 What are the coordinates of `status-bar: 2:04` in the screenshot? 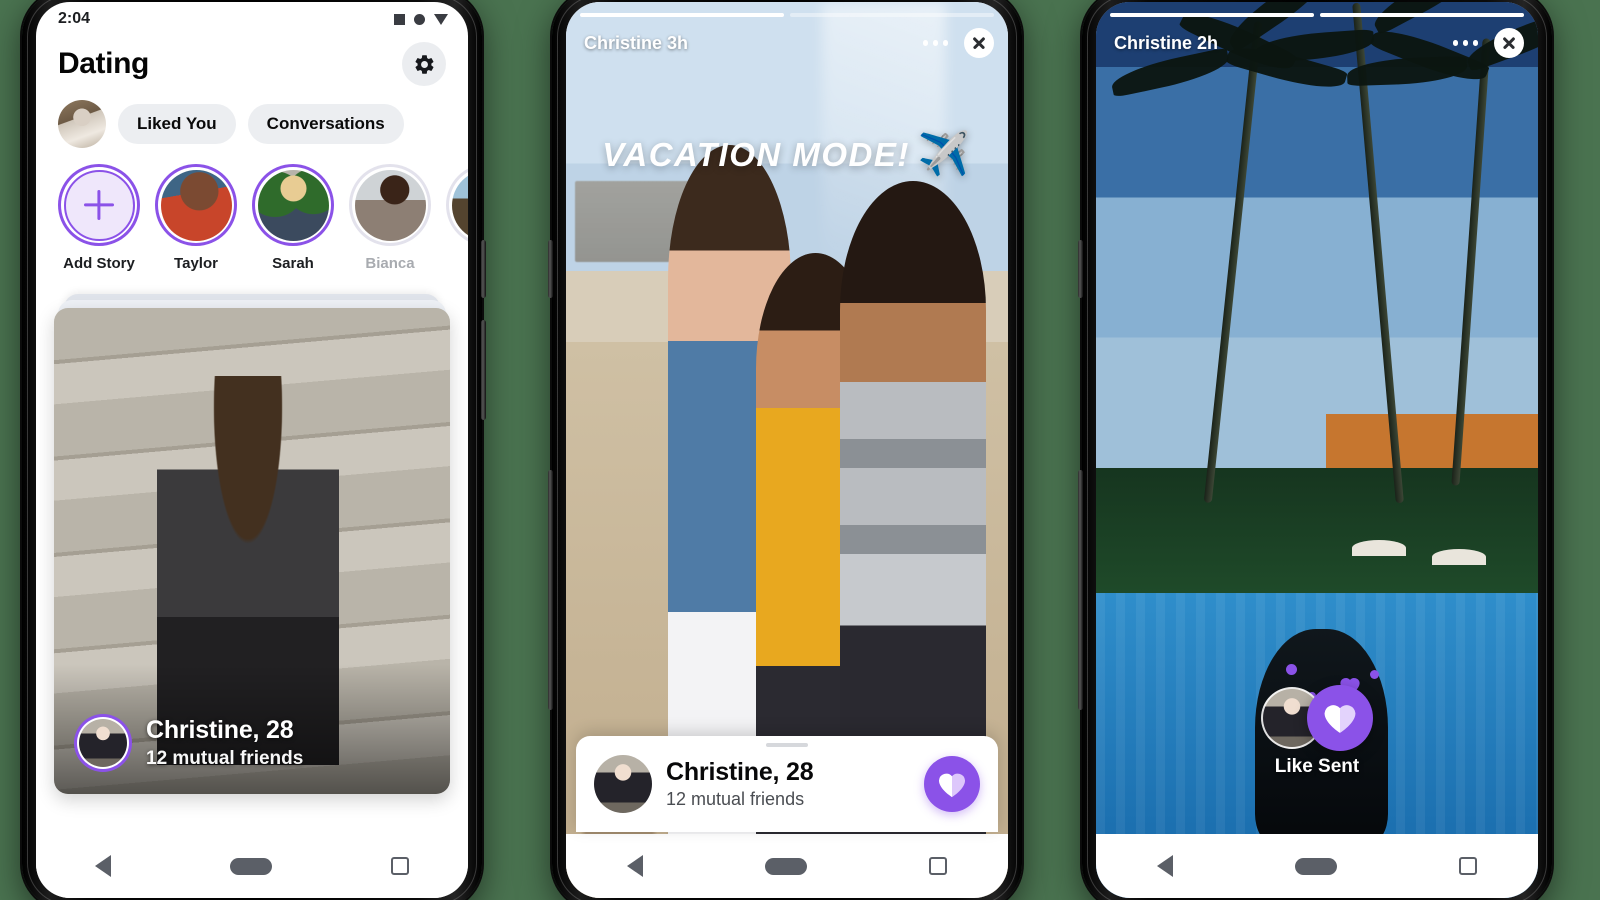 It's located at (252, 19).